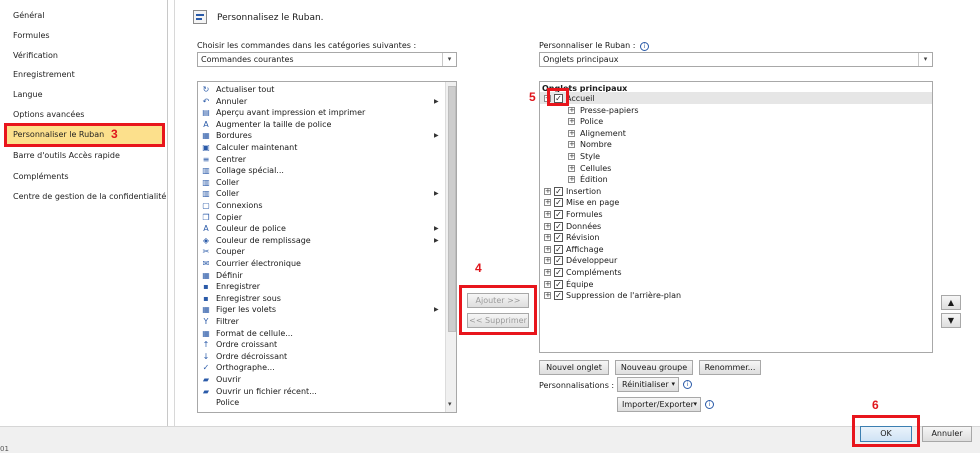 The height and width of the screenshot is (453, 980). Describe the element at coordinates (318, 148) in the screenshot. I see `command-item: ▣ Calculer maintenant` at that location.